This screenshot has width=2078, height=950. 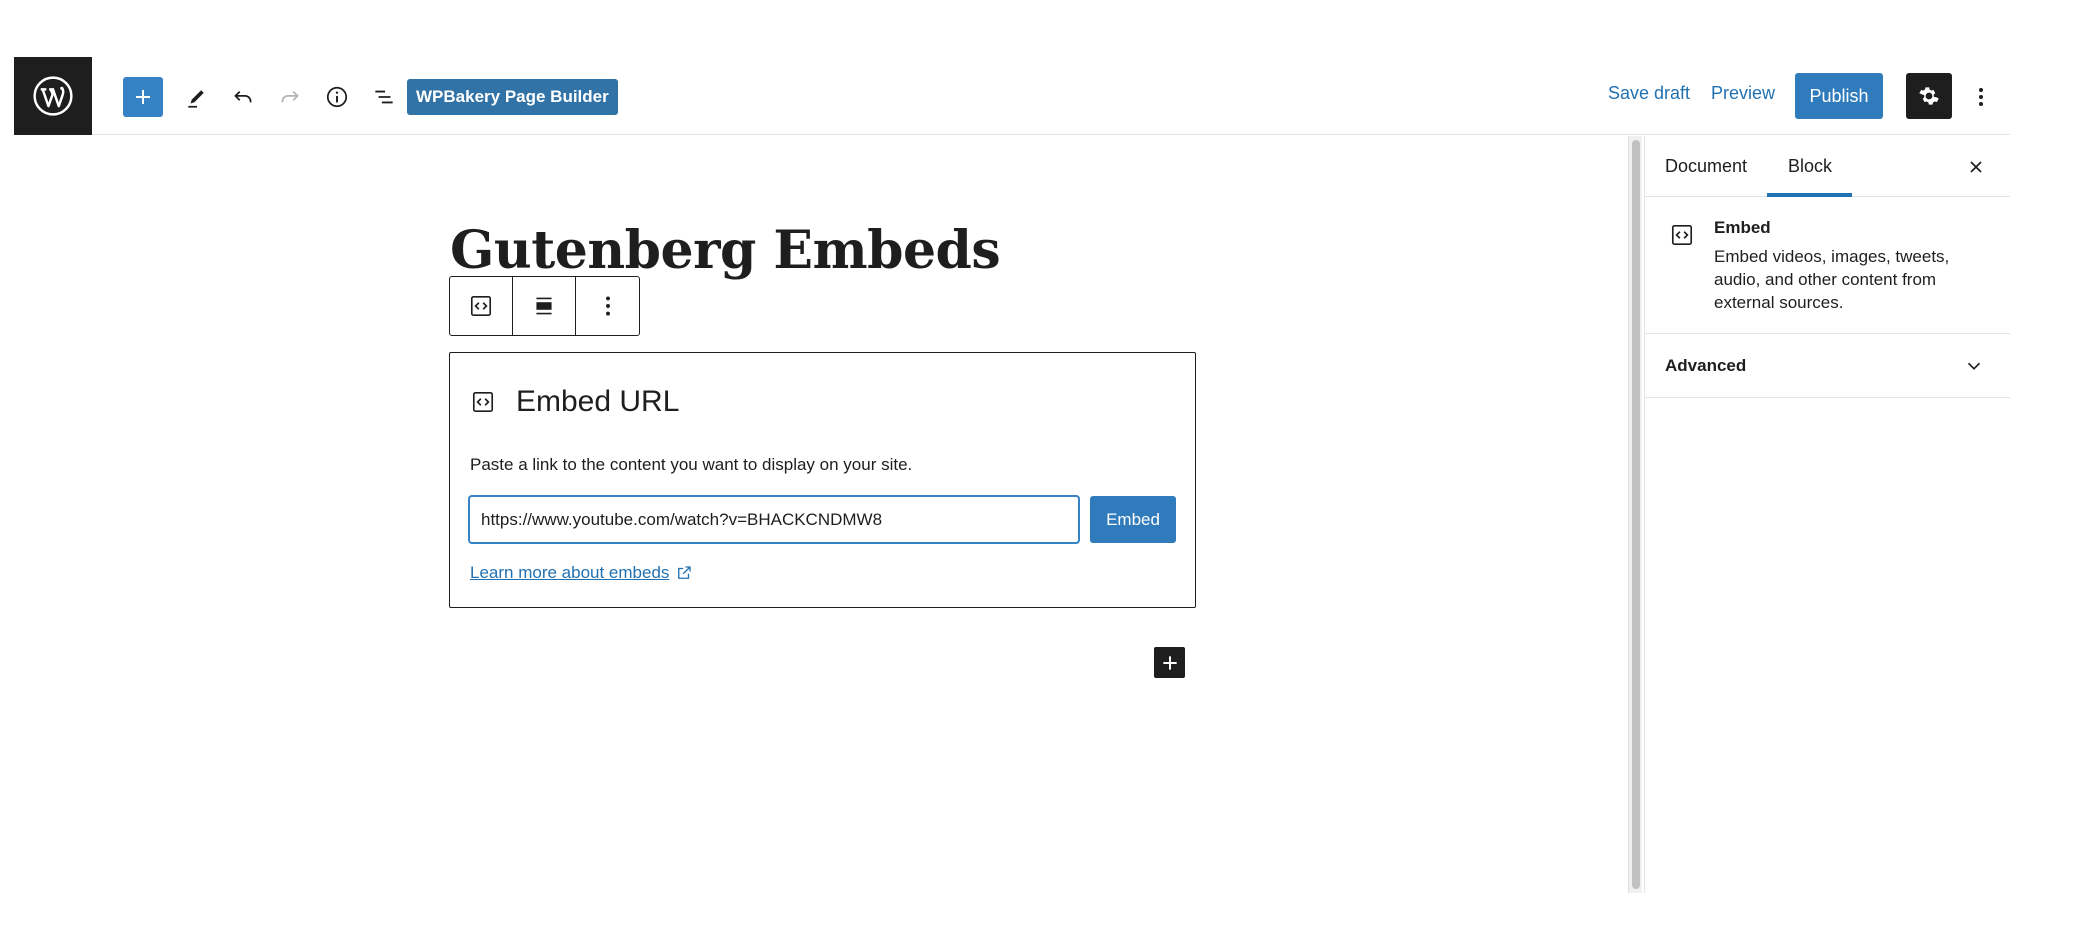 I want to click on close-sidebar-button, so click(x=1976, y=167).